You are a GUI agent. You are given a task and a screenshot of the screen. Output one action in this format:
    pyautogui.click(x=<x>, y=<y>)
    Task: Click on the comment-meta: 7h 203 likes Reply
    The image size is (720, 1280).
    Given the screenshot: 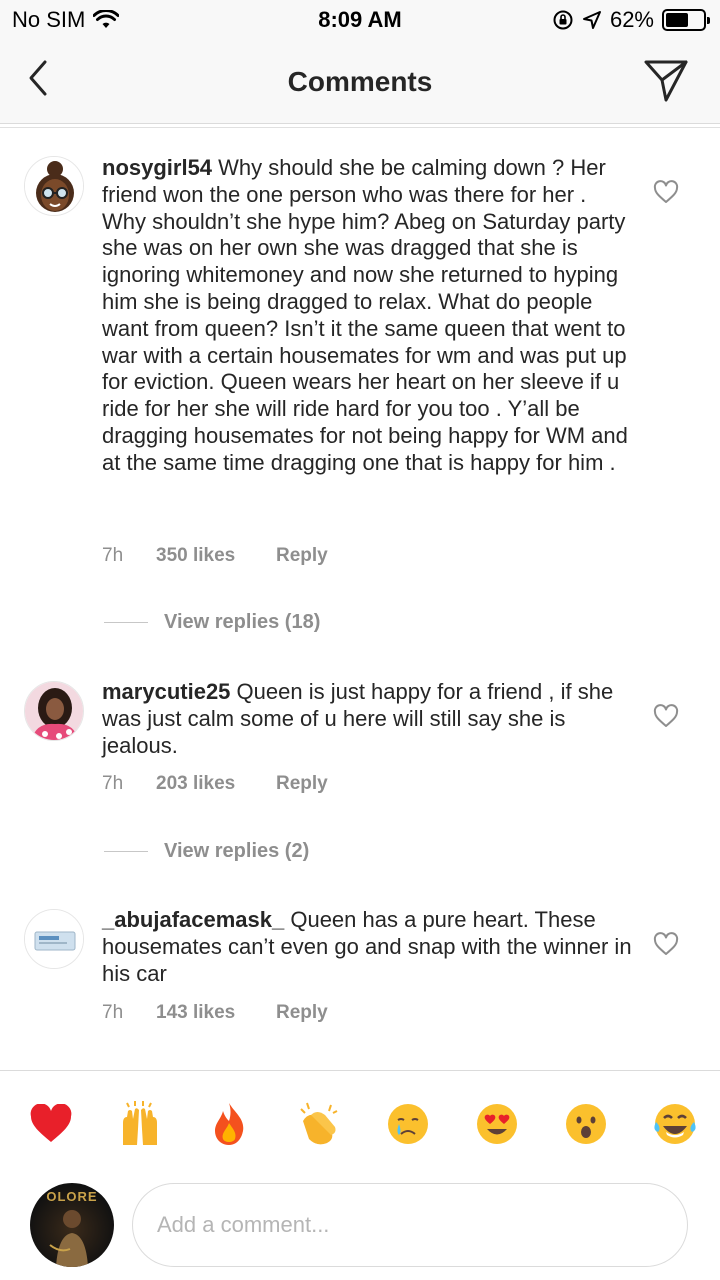 What is the action you would take?
    pyautogui.click(x=215, y=784)
    